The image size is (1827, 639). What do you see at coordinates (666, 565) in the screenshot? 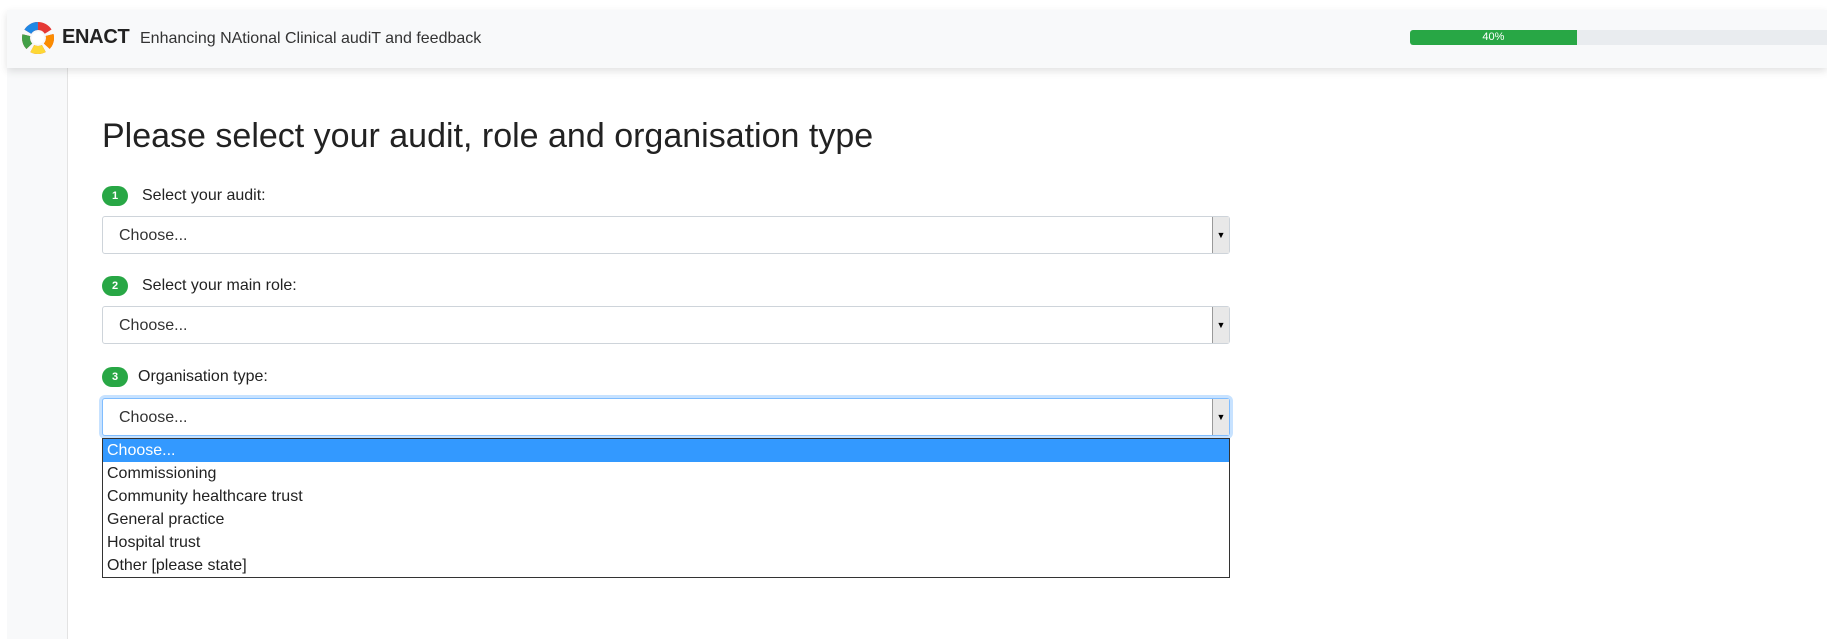
I see `dropdown-option: Other [please state]` at bounding box center [666, 565].